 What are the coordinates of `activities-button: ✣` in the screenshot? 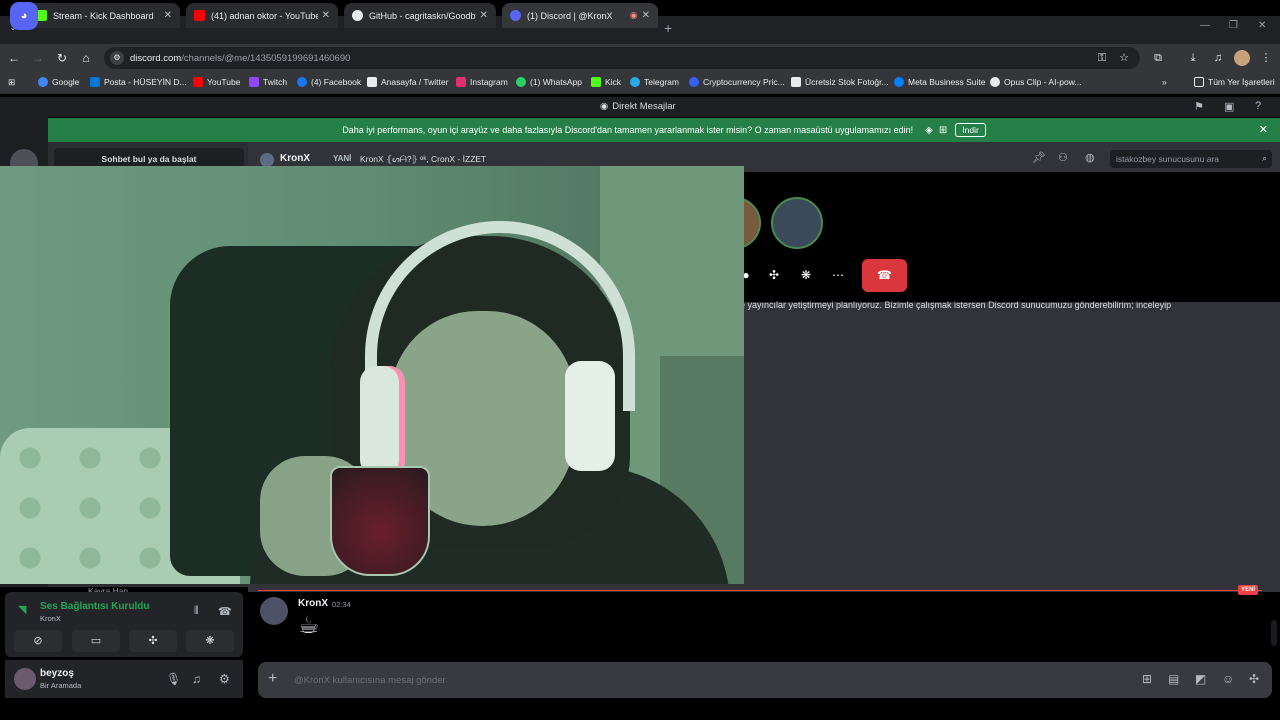 It's located at (153, 641).